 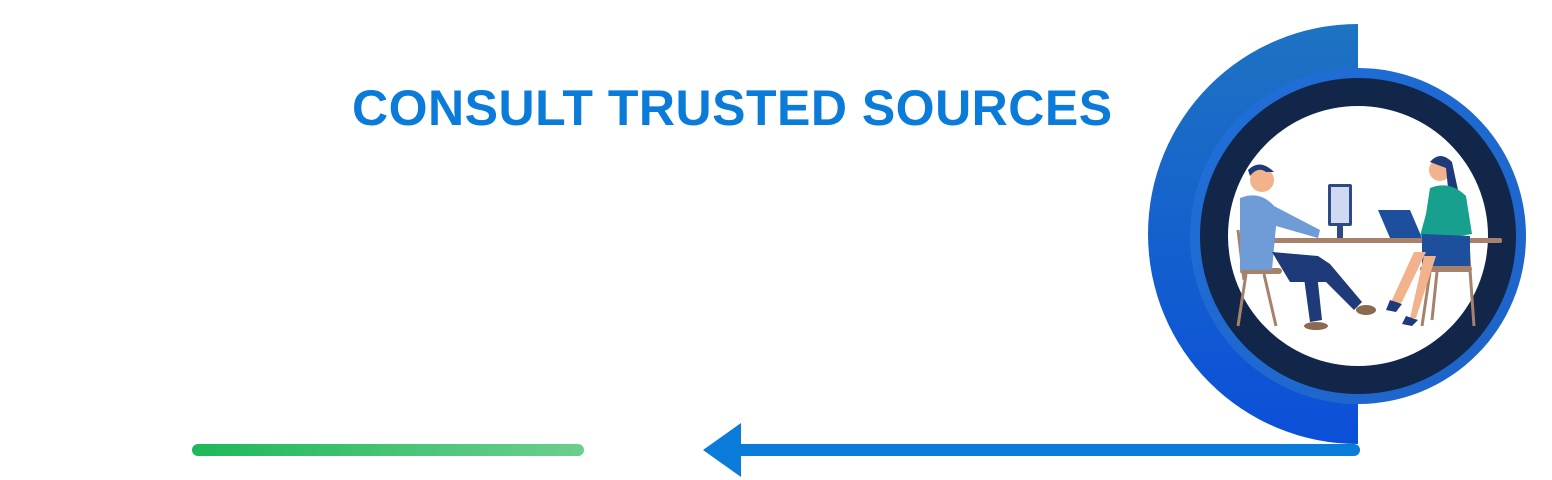 I want to click on monitor-screen, so click(x=1340, y=205).